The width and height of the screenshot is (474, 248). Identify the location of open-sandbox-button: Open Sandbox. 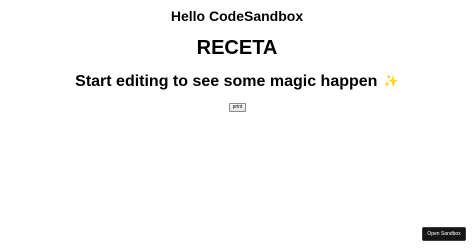
(444, 234).